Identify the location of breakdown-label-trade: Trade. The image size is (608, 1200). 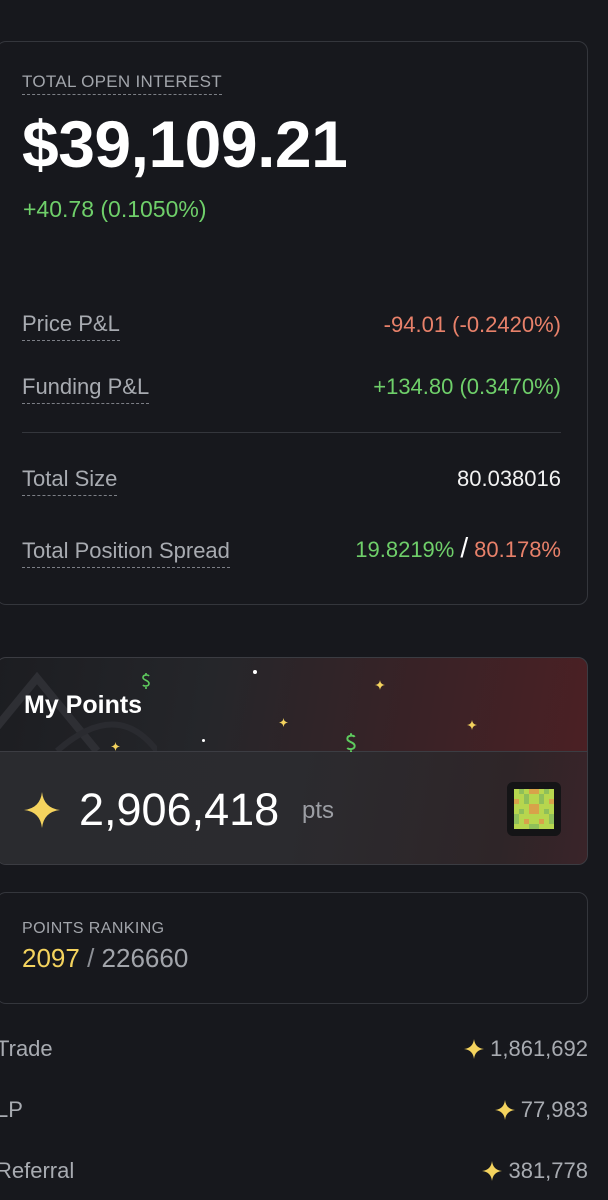
(26, 1048).